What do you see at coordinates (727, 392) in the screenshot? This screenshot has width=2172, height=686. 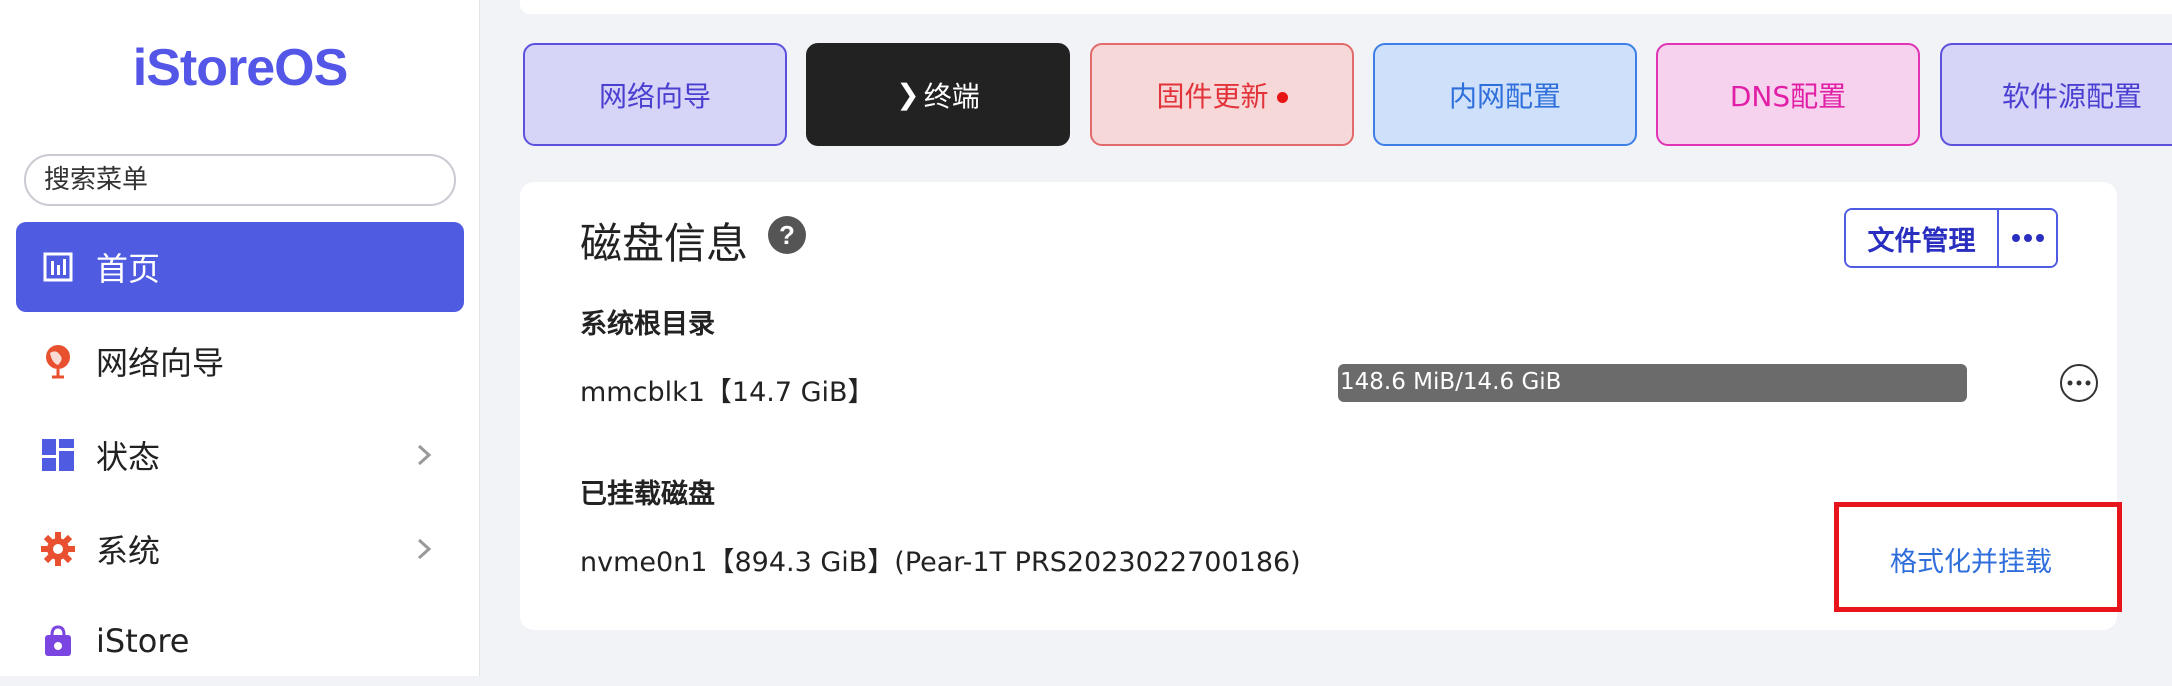 I see `root-disk-name: mmcblk1【14.7 GiB】` at bounding box center [727, 392].